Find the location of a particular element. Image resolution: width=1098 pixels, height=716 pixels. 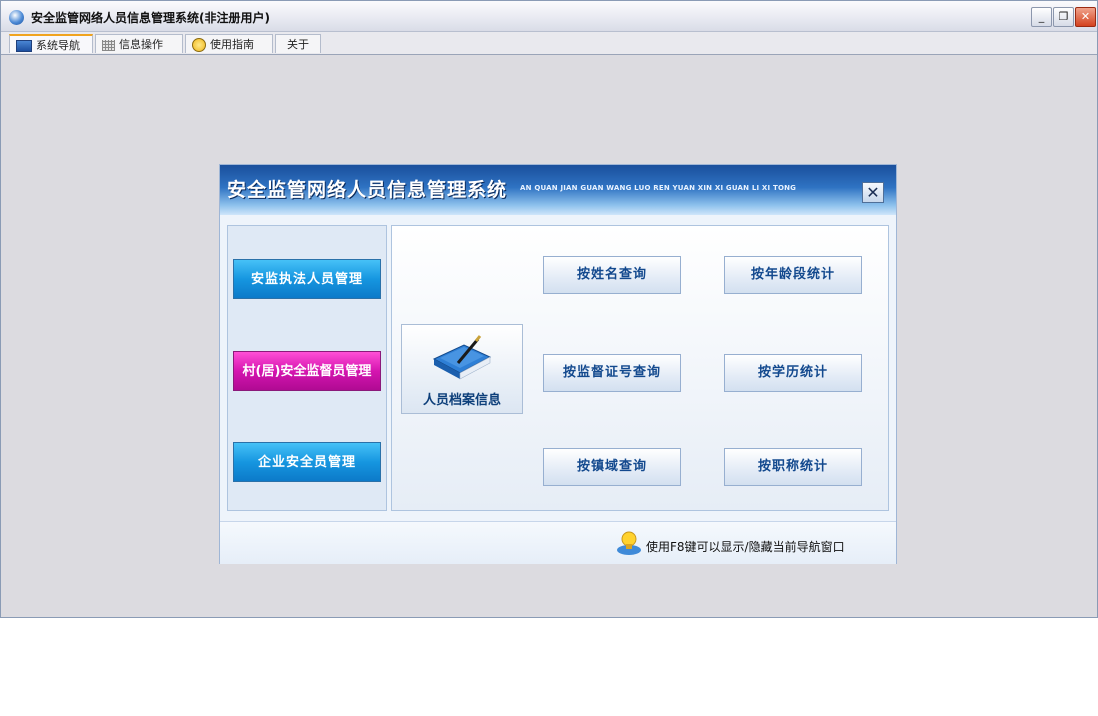

smiley-icon is located at coordinates (199, 45).